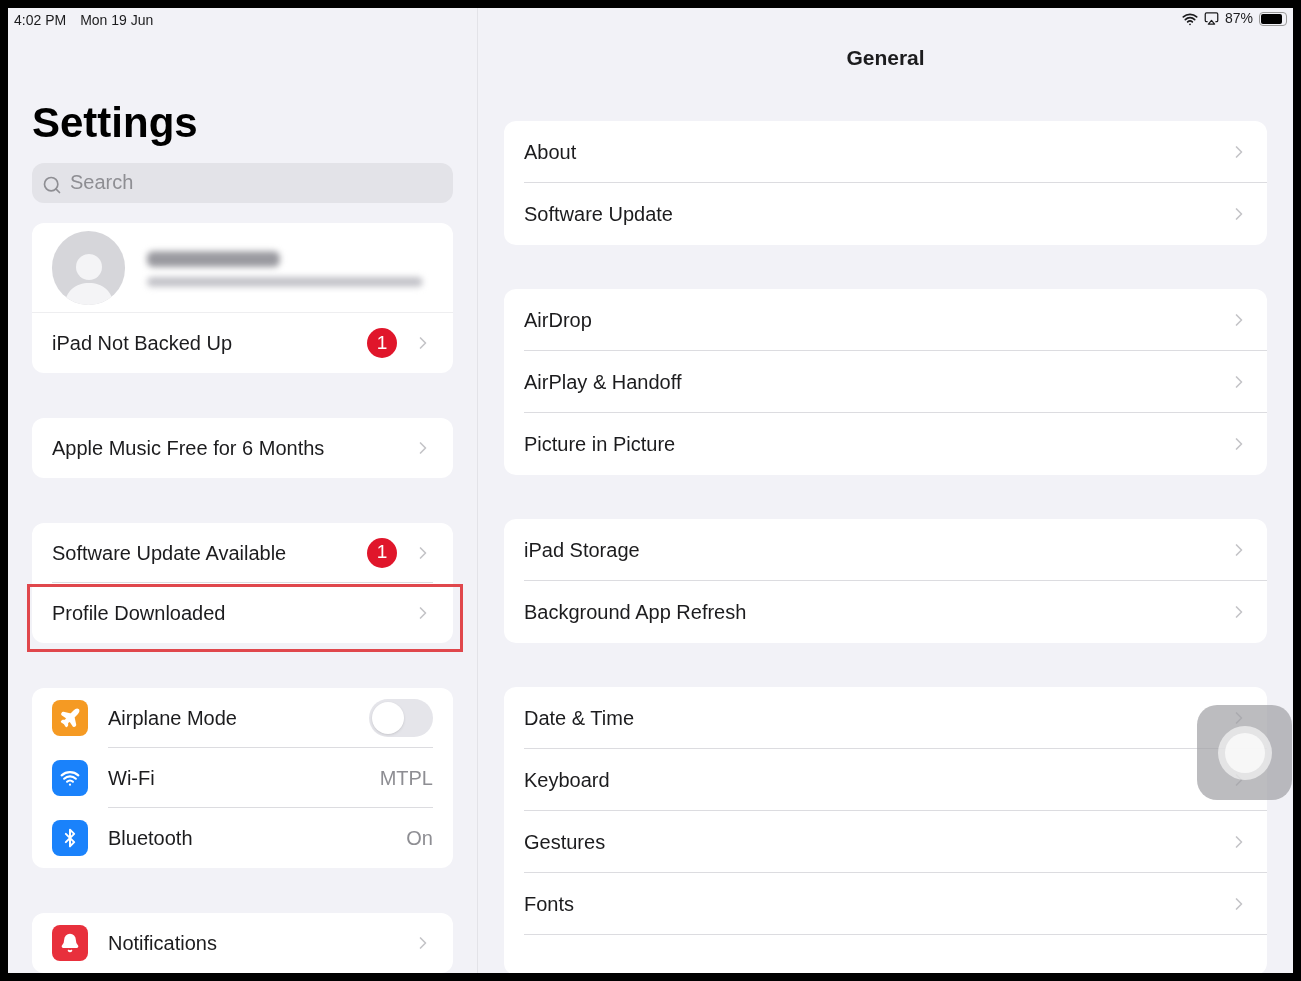 The height and width of the screenshot is (981, 1301). Describe the element at coordinates (406, 778) in the screenshot. I see `row-value: MTPL` at that location.